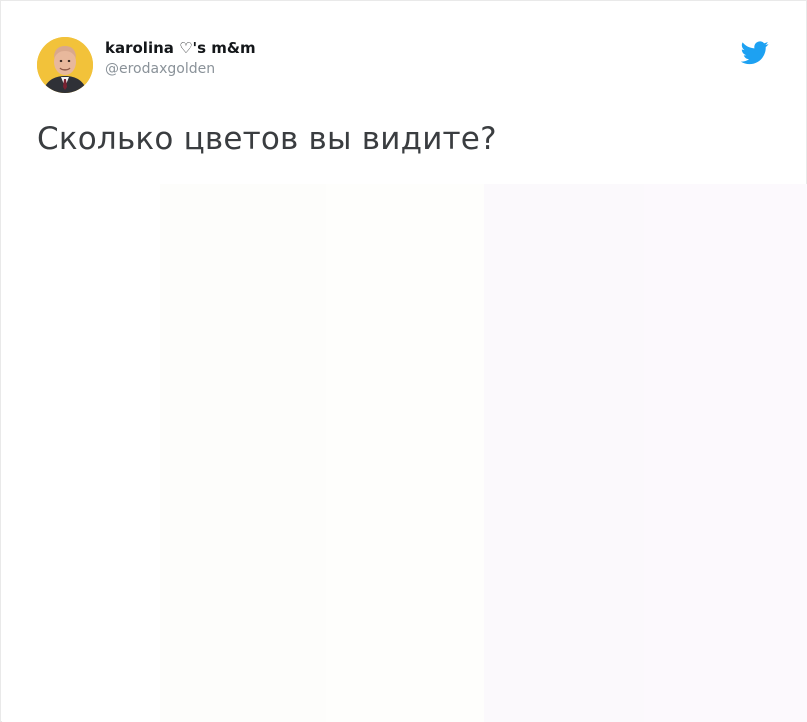  I want to click on twitter-bird-icon, so click(755, 53).